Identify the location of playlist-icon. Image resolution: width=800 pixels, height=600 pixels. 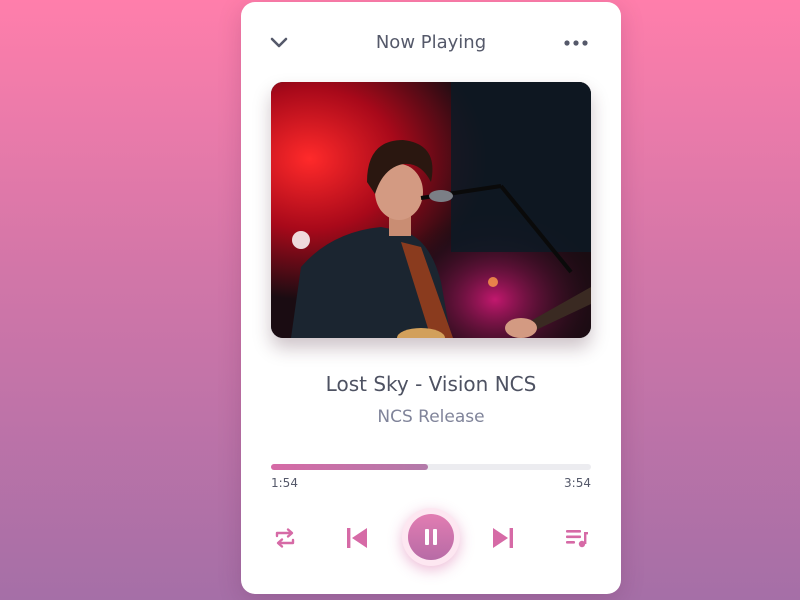
(577, 539).